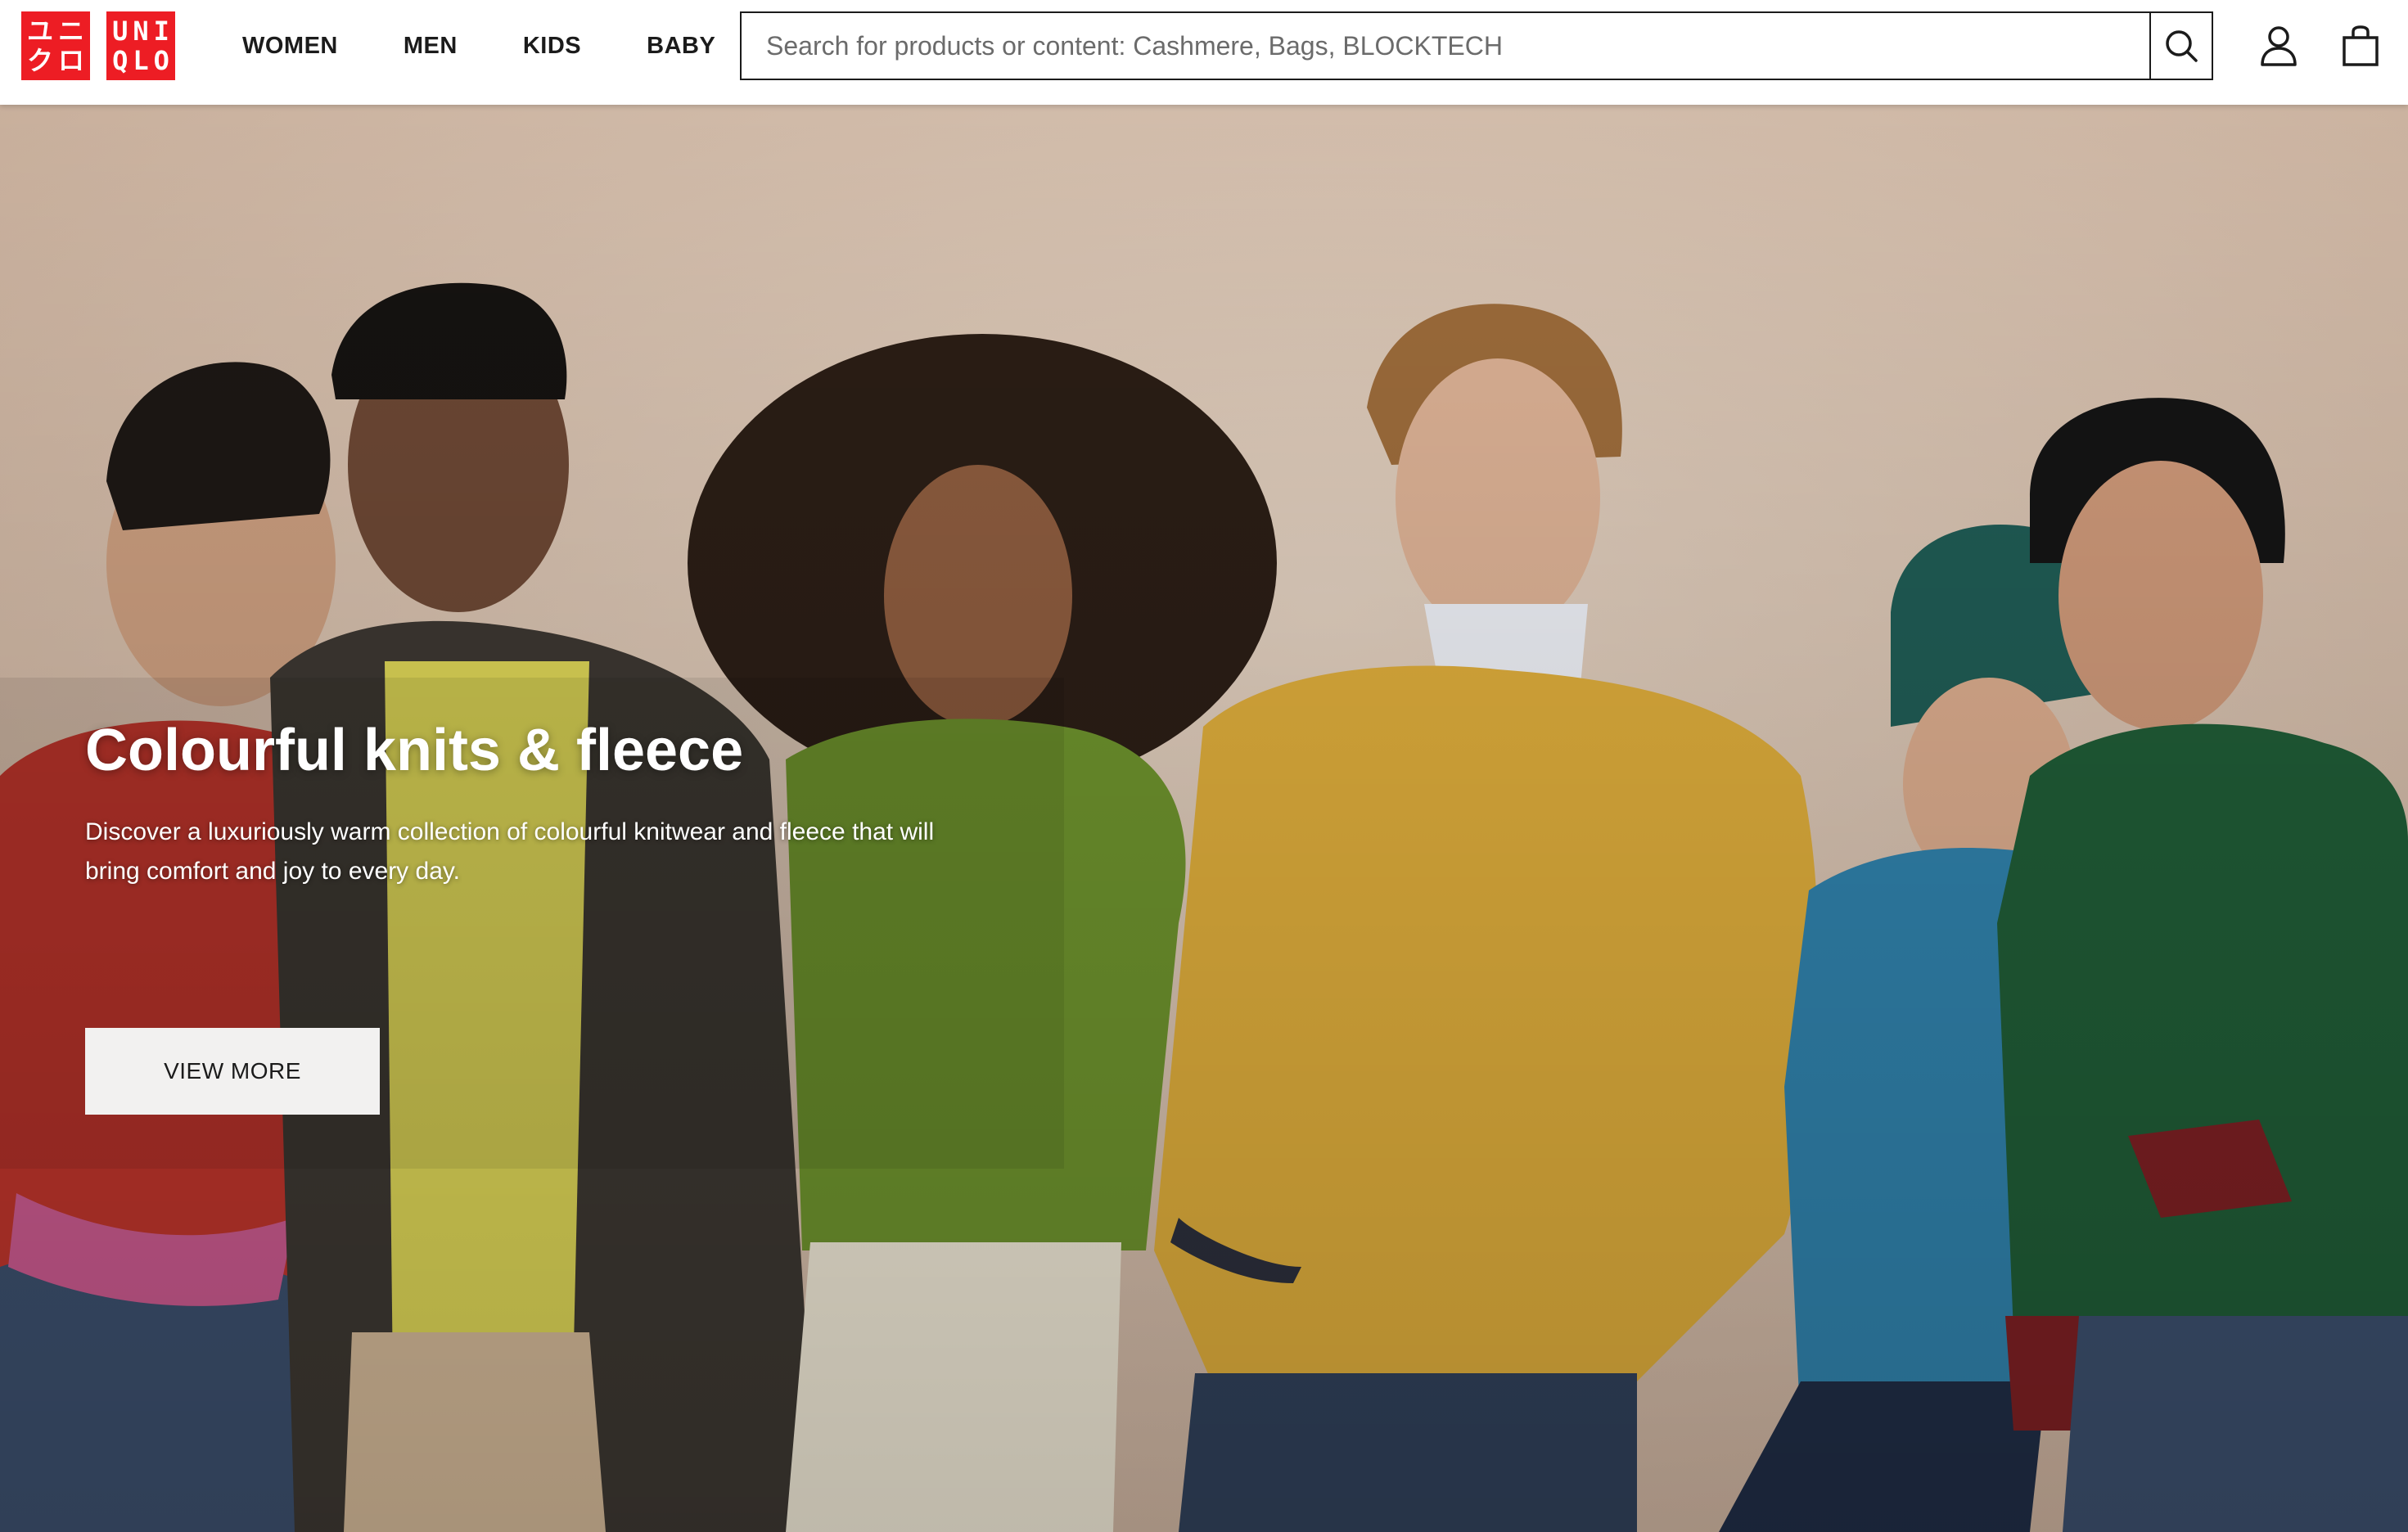 The width and height of the screenshot is (2408, 1532). What do you see at coordinates (143, 60) in the screenshot?
I see `logo-text-line-2: QLO` at bounding box center [143, 60].